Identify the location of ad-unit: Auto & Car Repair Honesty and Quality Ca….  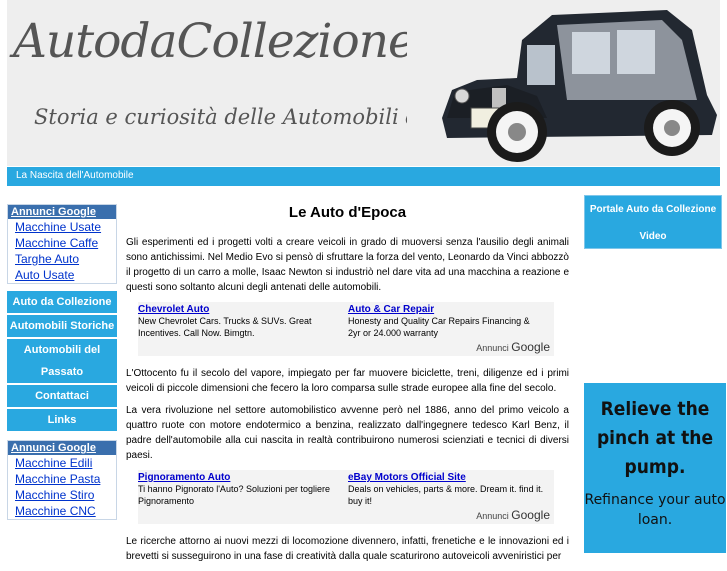
(446, 321).